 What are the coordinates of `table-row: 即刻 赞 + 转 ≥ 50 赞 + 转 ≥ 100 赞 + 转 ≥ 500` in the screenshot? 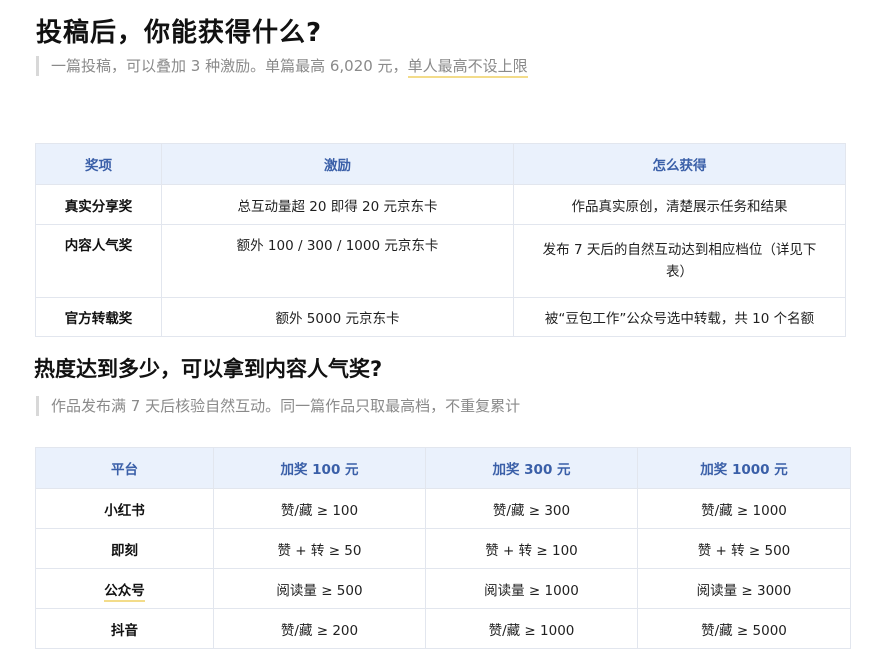 It's located at (443, 548).